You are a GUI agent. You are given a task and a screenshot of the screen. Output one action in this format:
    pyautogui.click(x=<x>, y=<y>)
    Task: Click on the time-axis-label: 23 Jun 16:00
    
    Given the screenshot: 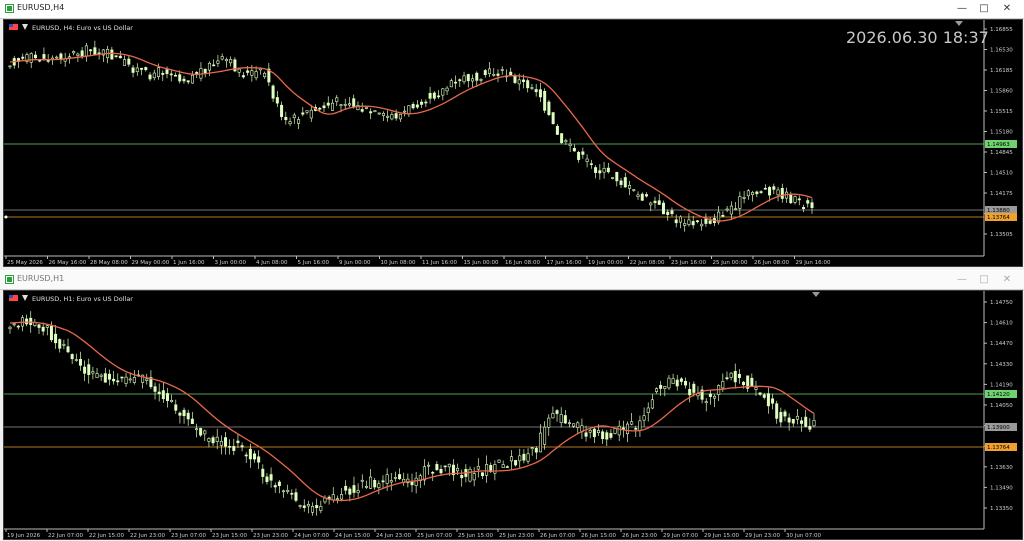 What is the action you would take?
    pyautogui.click(x=688, y=263)
    